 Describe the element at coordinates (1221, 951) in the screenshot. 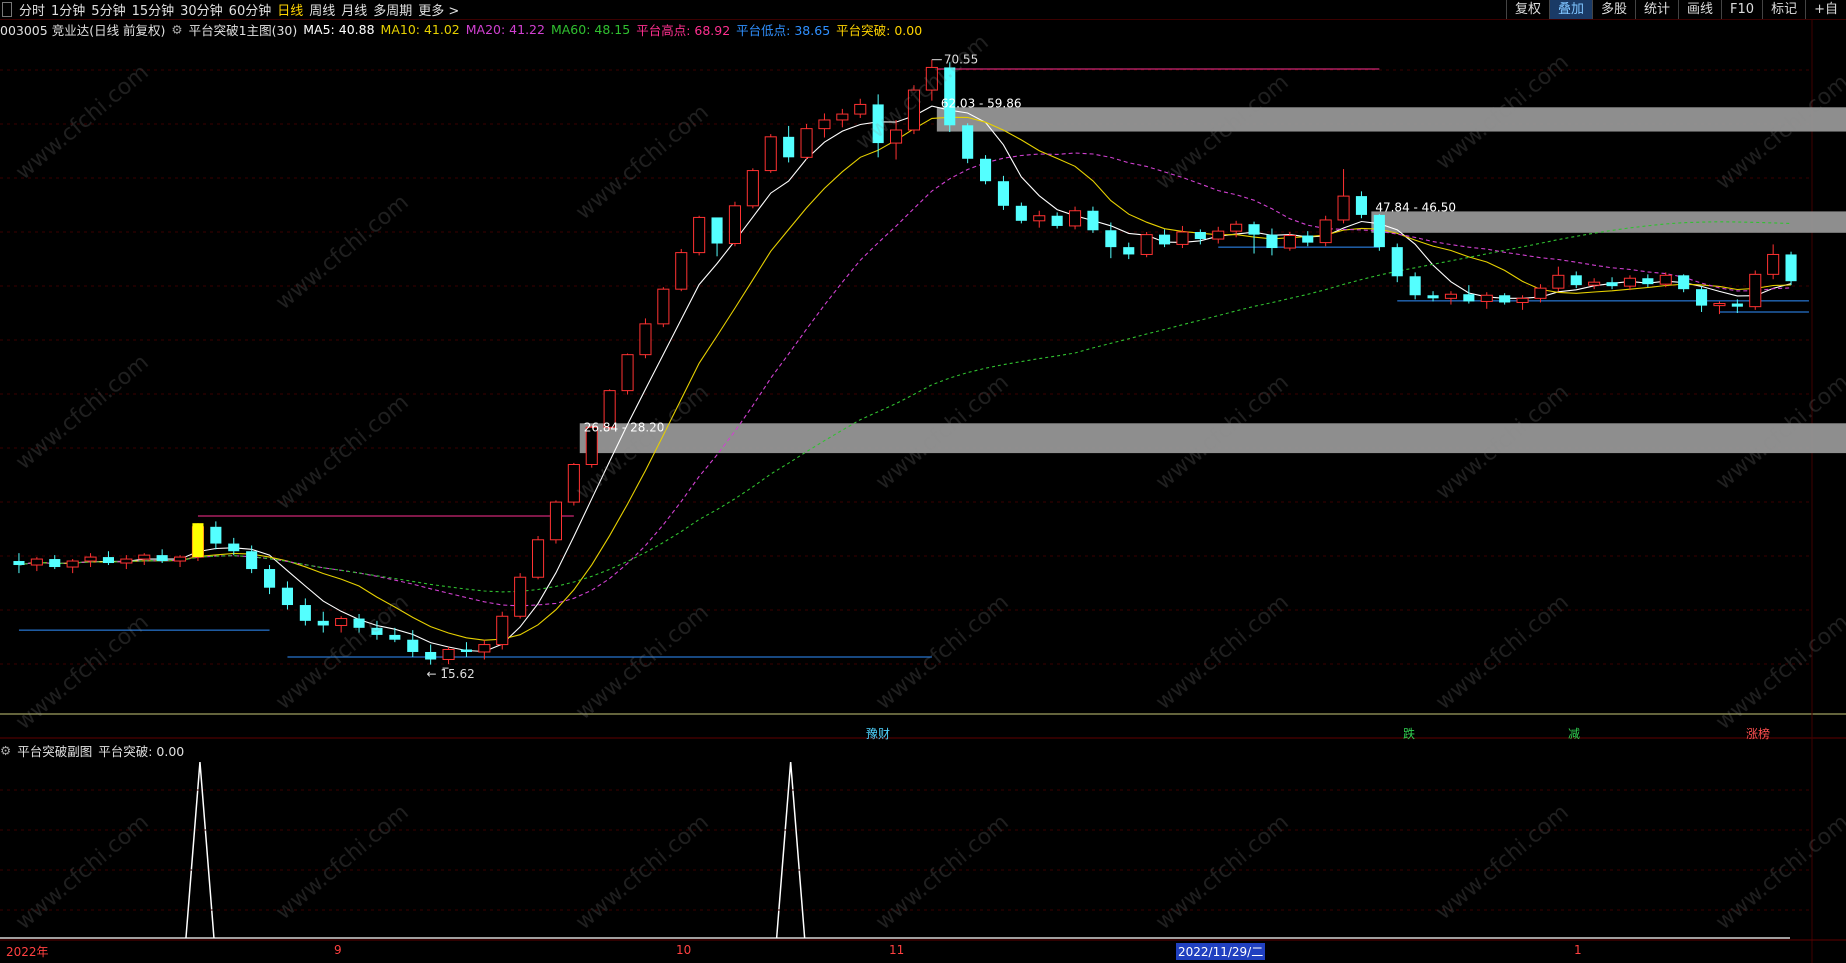

I see `cursor-date-label: 2022/11/29/二` at that location.